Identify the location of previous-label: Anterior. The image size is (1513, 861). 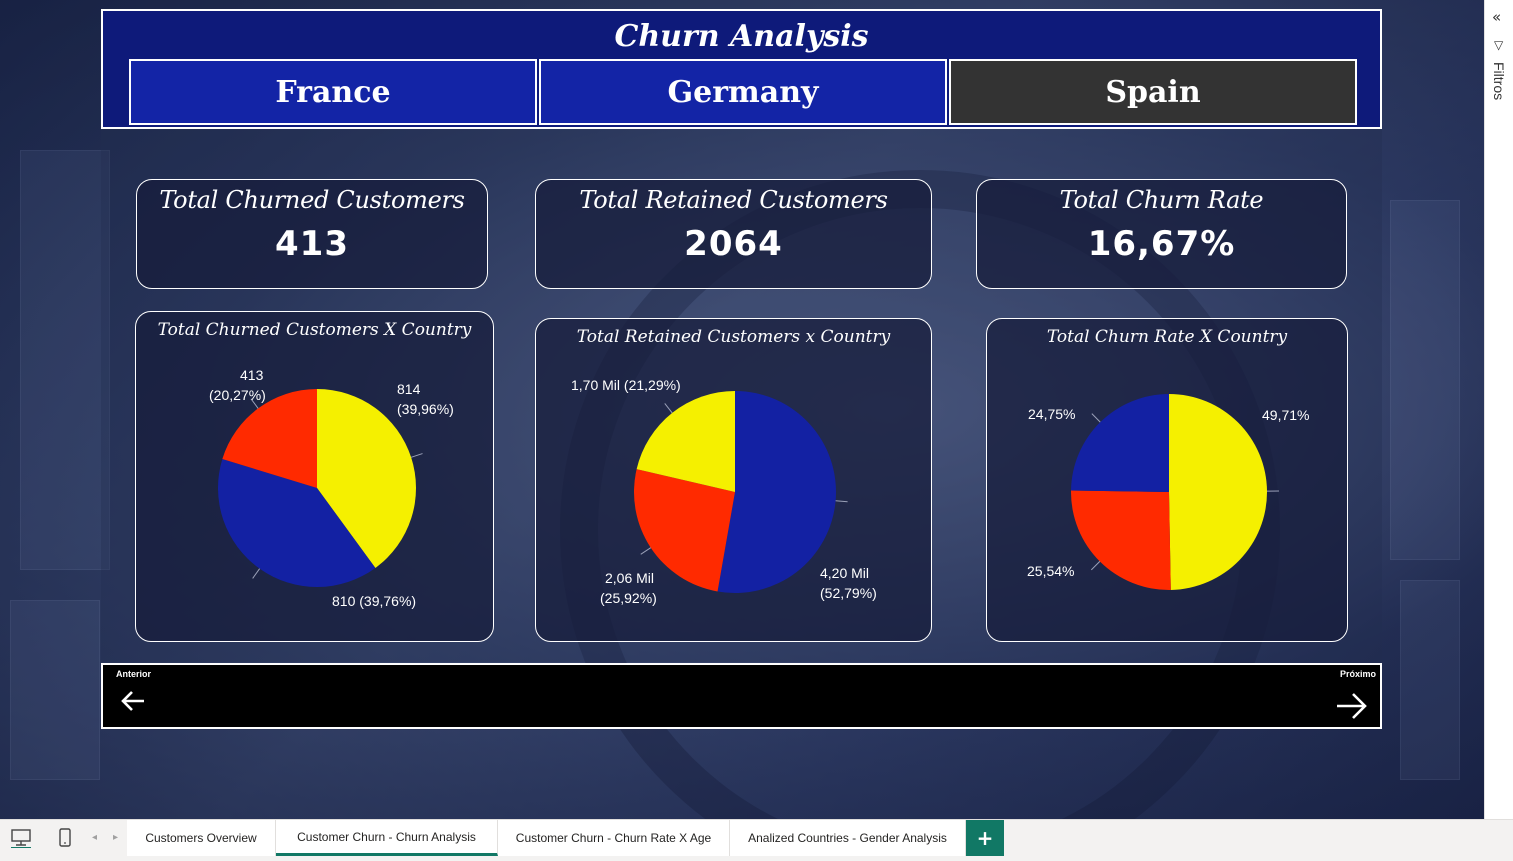
(134, 674).